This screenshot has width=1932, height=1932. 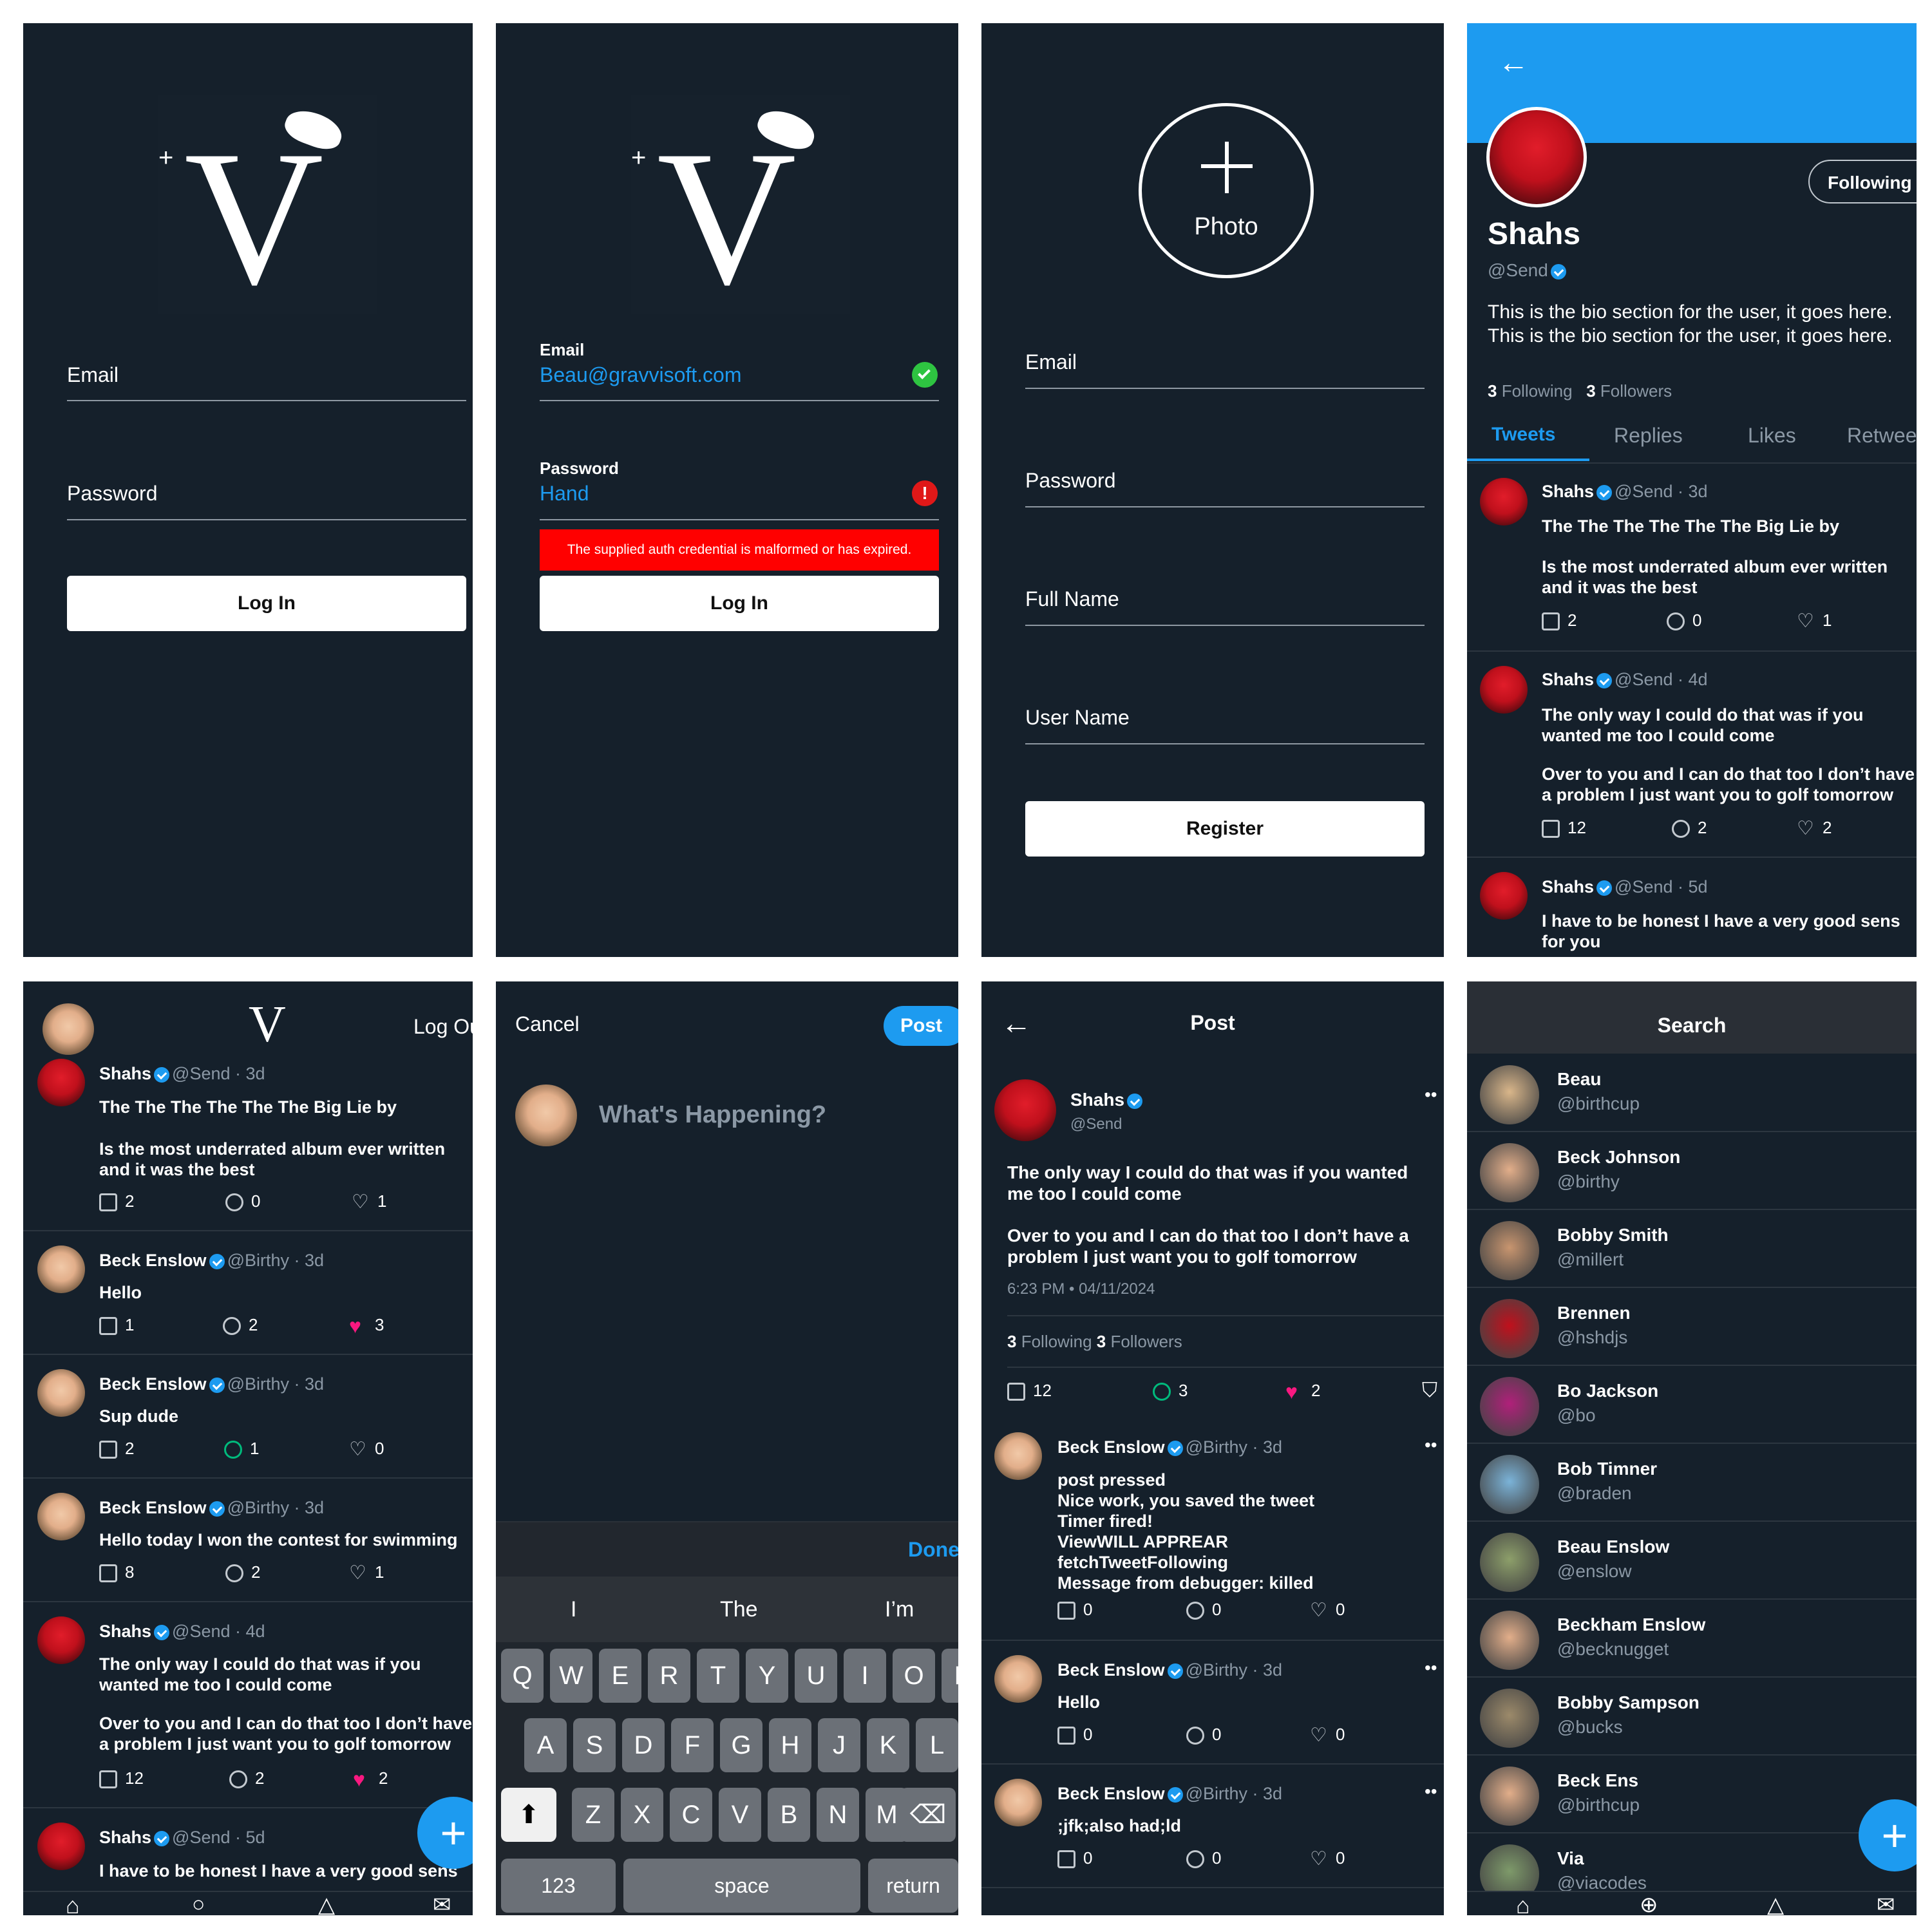 I want to click on cancel-button: Cancel, so click(x=547, y=1024).